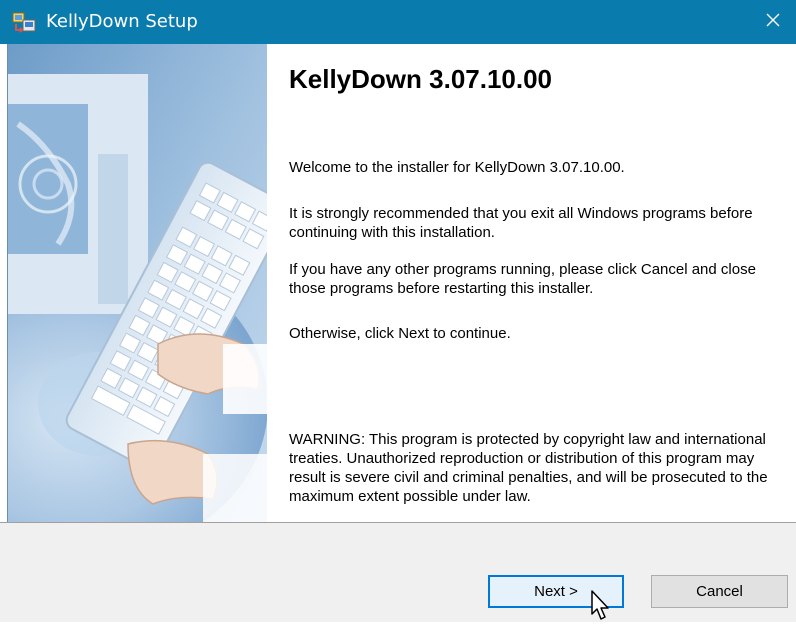 The image size is (796, 627). Describe the element at coordinates (719, 591) in the screenshot. I see `cancel-button: Cancel` at that location.